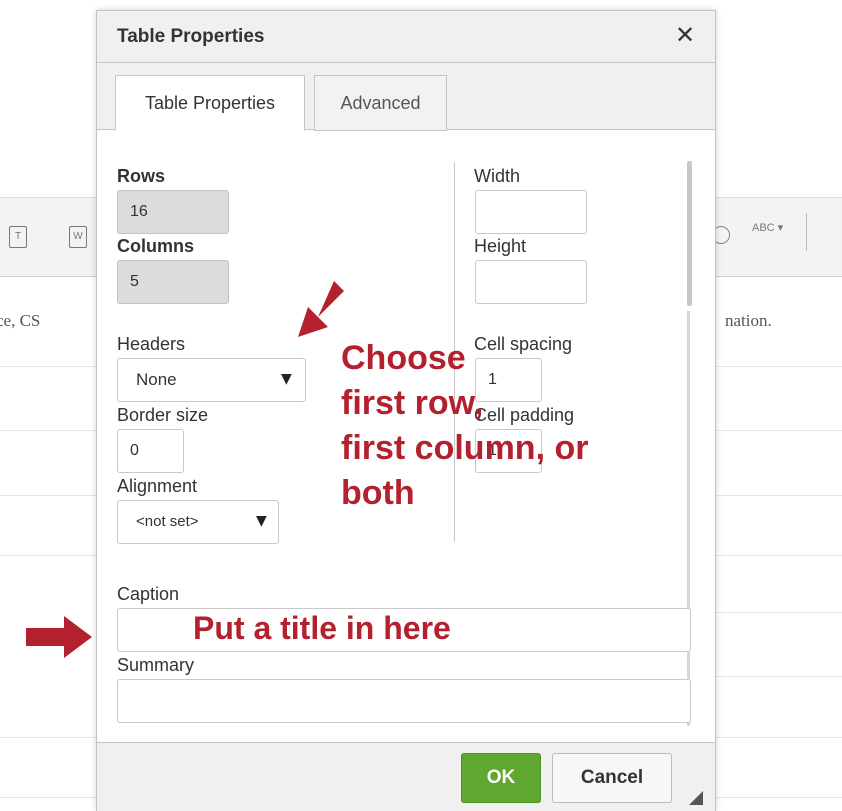  I want to click on columns-field: 5, so click(173, 282).